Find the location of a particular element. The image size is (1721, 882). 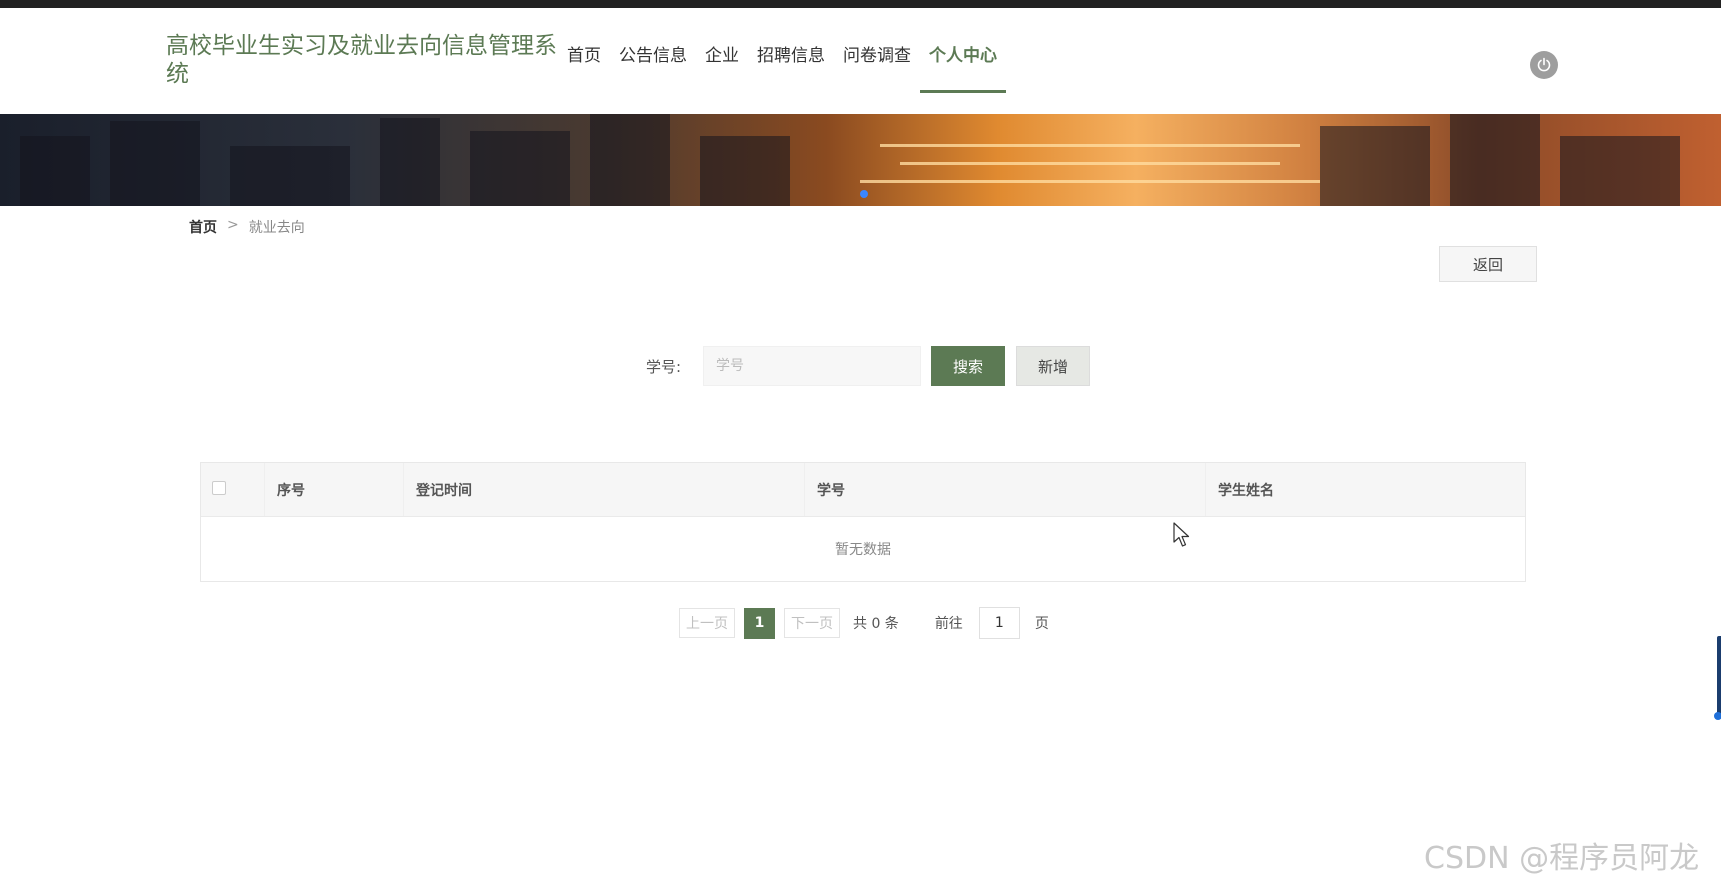

column-header-index: 序号 is located at coordinates (334, 489).